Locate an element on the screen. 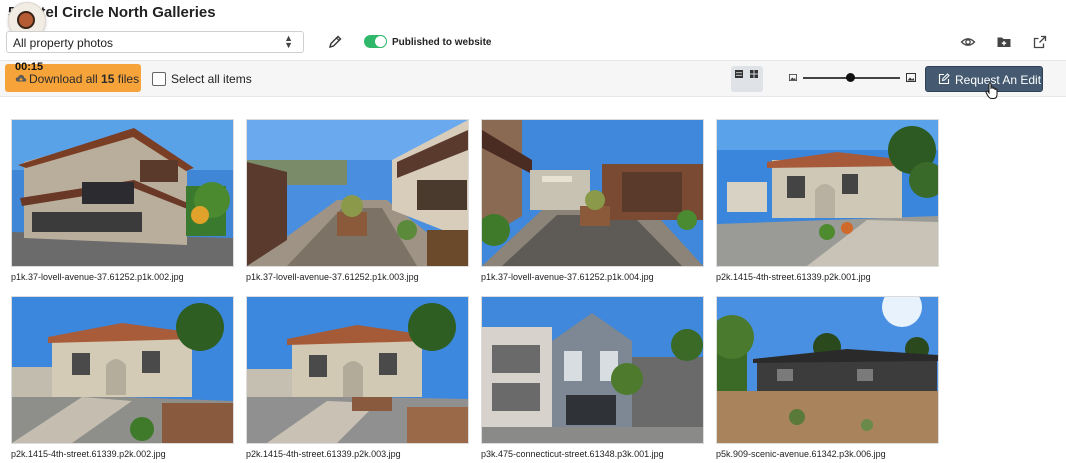 The image size is (1066, 463). toggle-knob is located at coordinates (380, 41).